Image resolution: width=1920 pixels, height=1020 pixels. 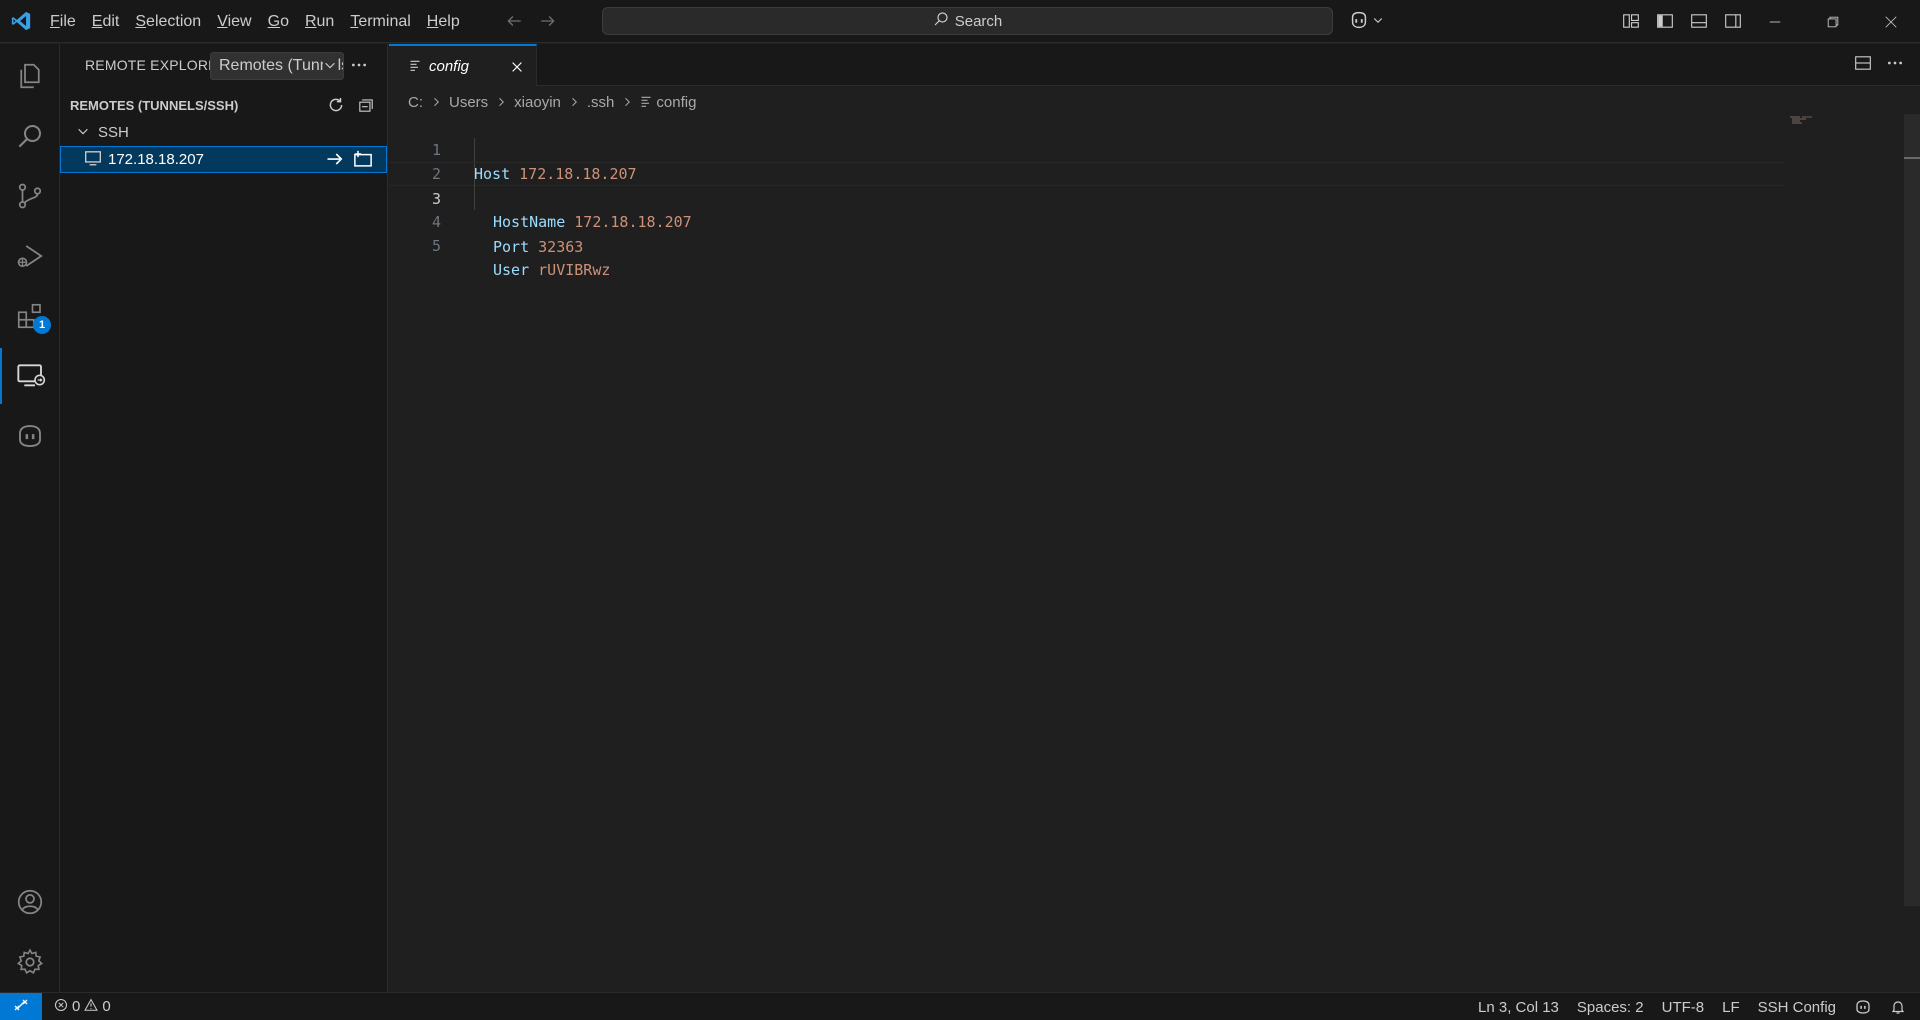 I want to click on warning-icon, so click(x=91, y=1006).